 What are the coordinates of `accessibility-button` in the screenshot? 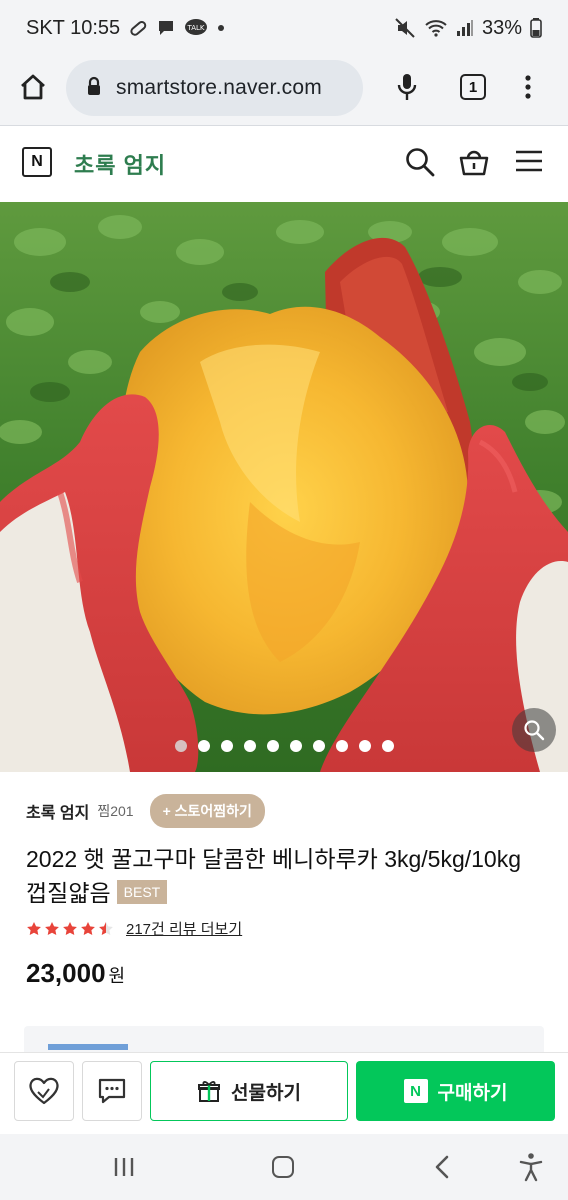 It's located at (531, 1167).